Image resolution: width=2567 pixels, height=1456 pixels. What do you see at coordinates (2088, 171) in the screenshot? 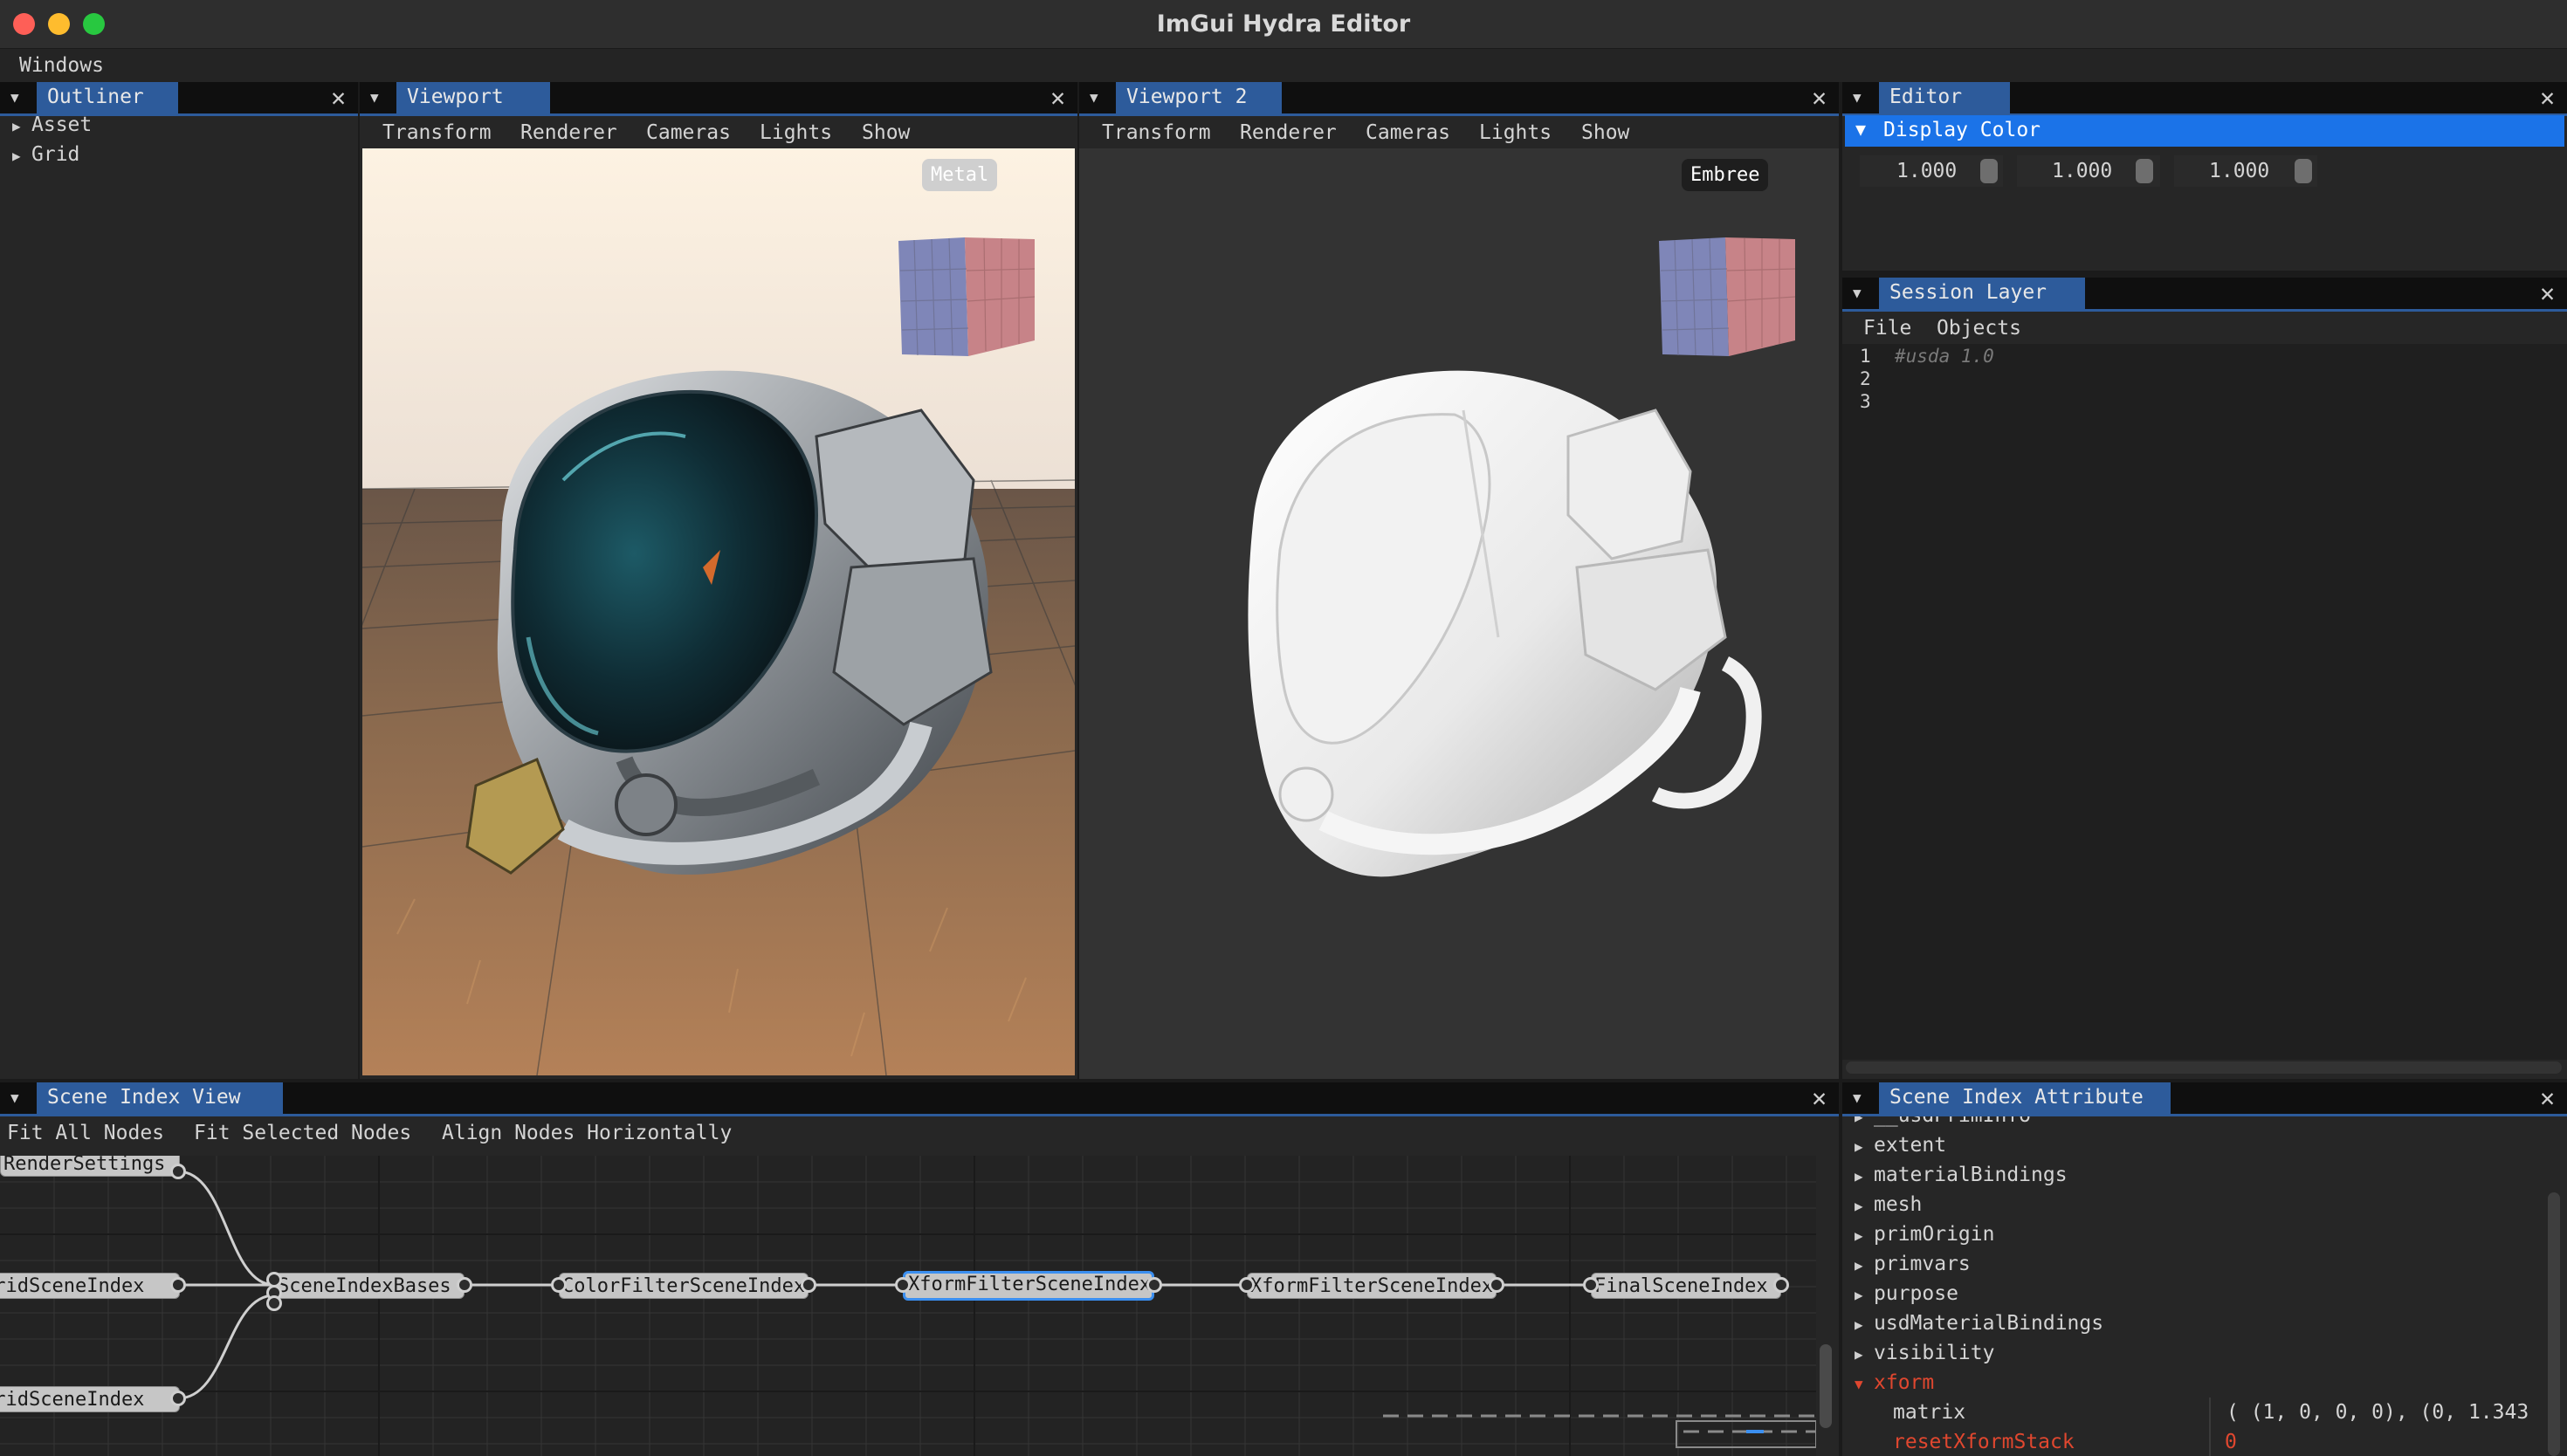
I see `color-g-slider: 1.000` at bounding box center [2088, 171].